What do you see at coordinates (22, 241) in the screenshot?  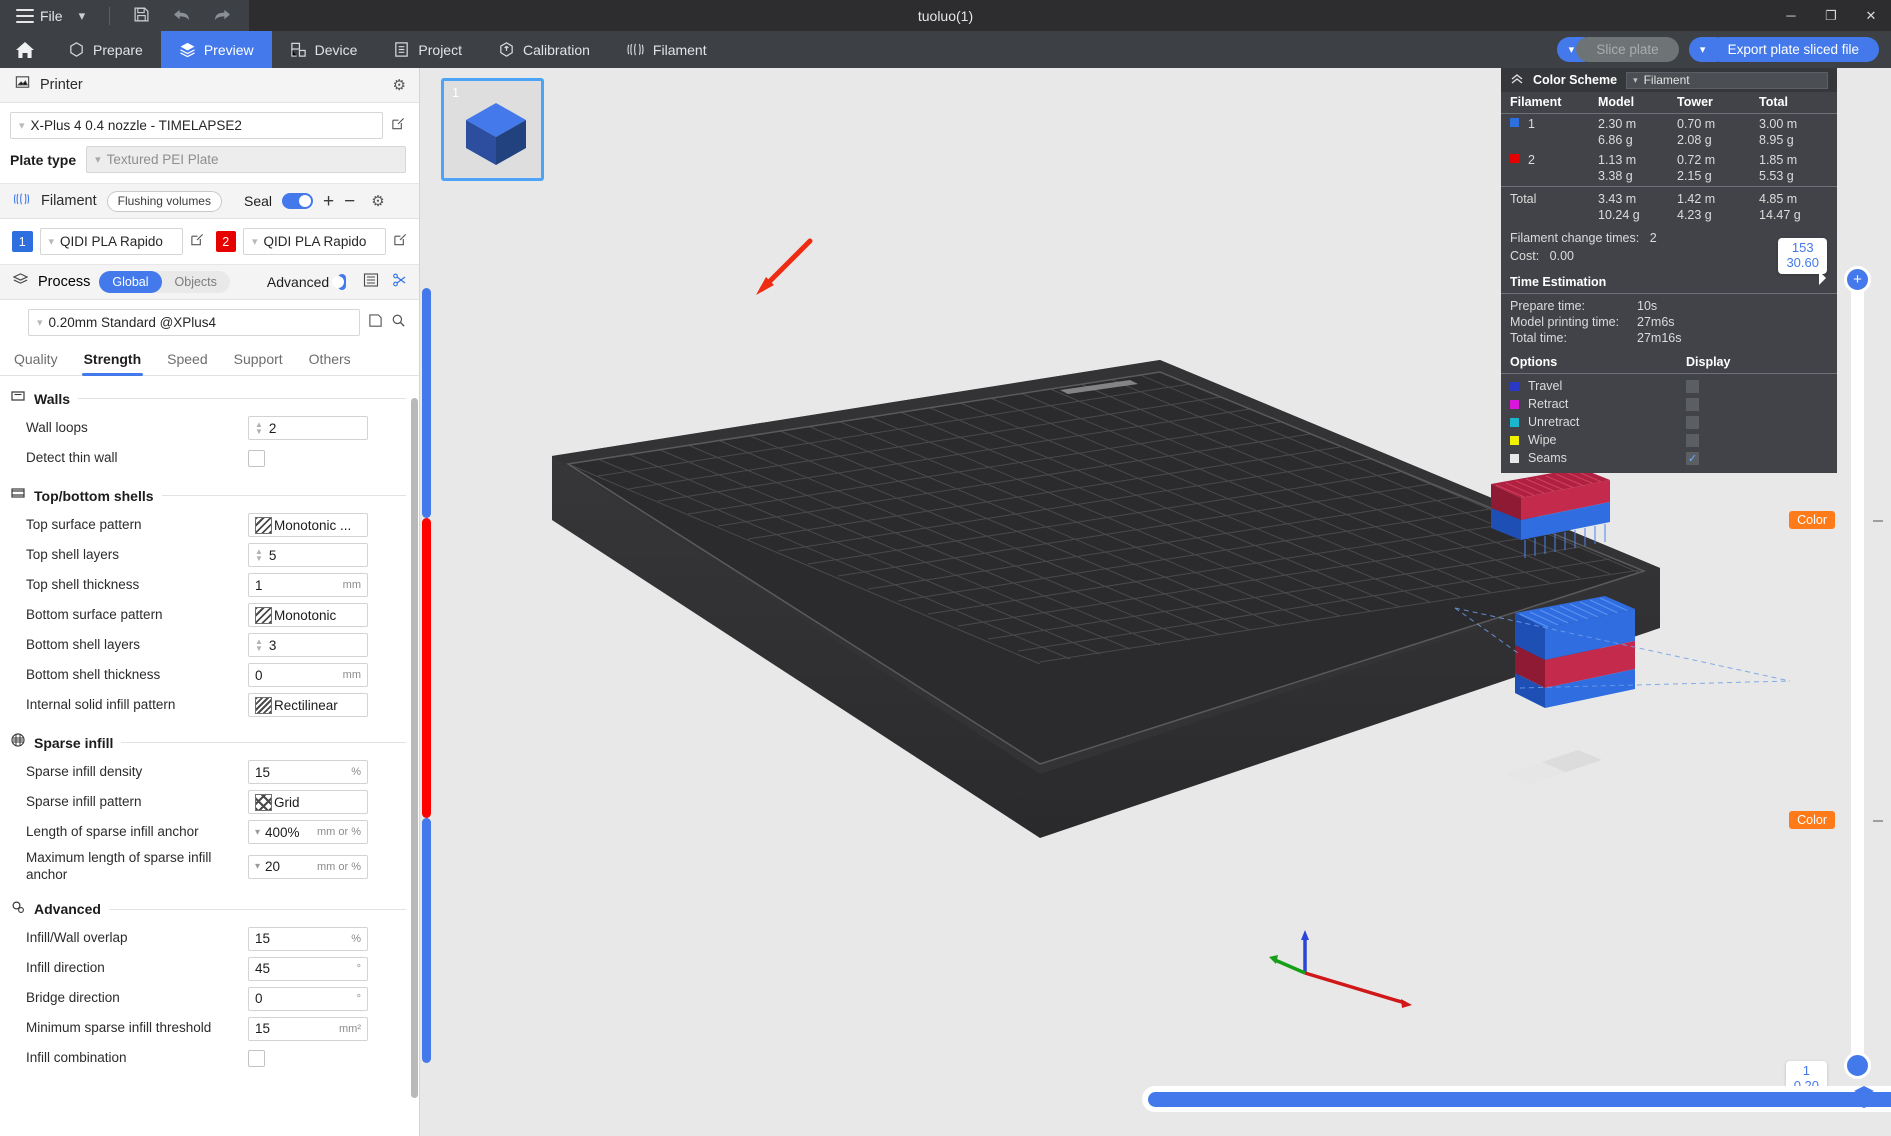 I see `filament-slot-1-badge: 1` at bounding box center [22, 241].